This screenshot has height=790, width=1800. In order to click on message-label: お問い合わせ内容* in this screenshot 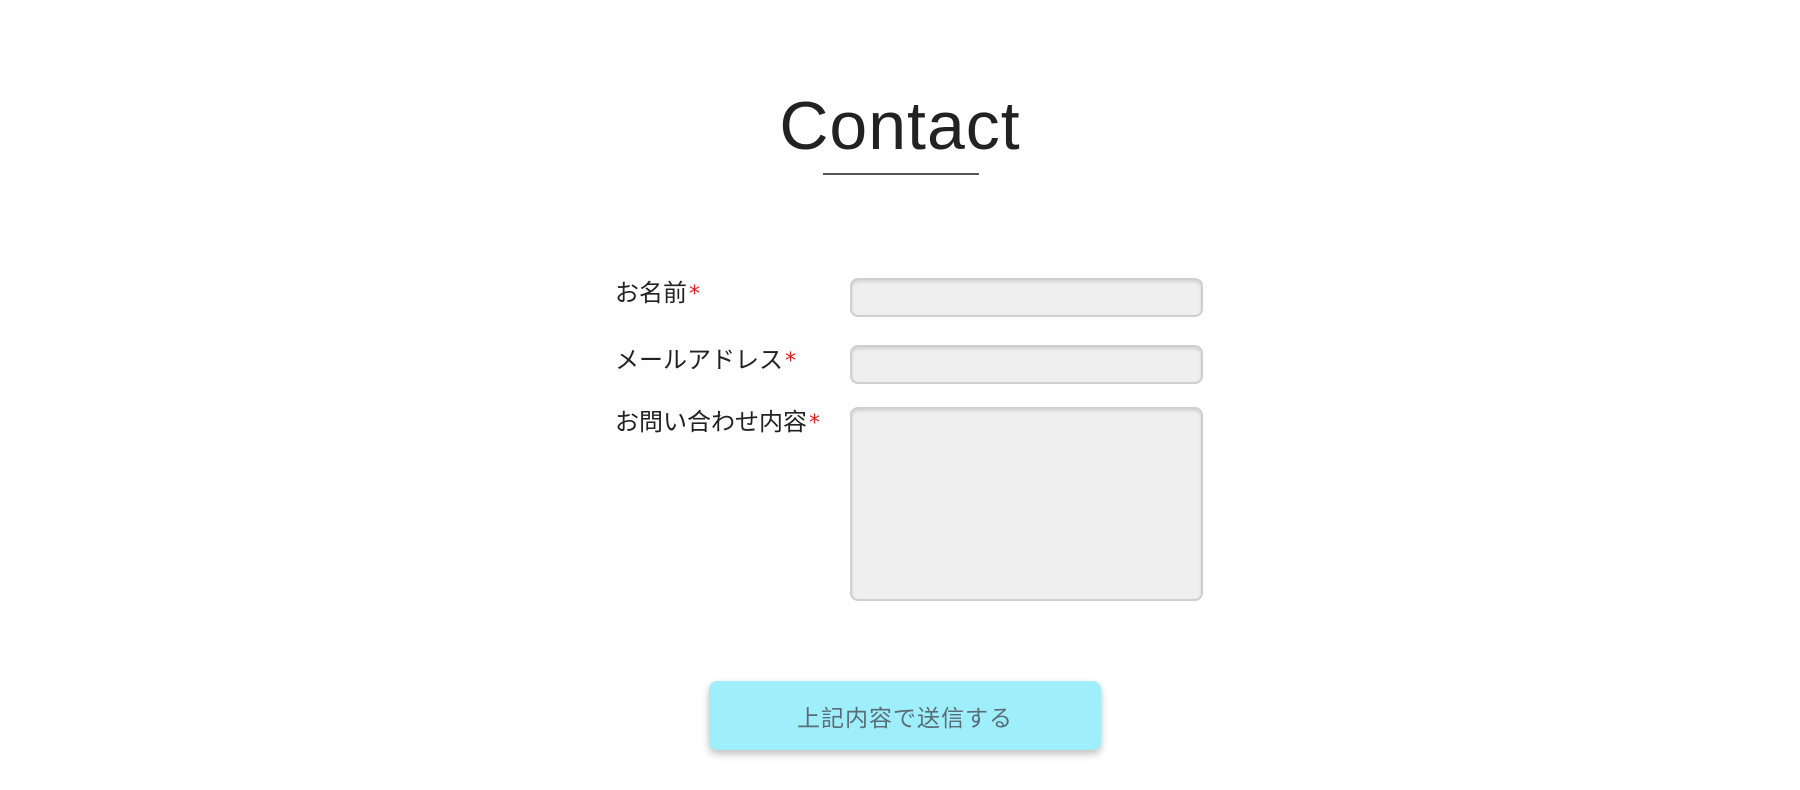, I will do `click(732, 423)`.